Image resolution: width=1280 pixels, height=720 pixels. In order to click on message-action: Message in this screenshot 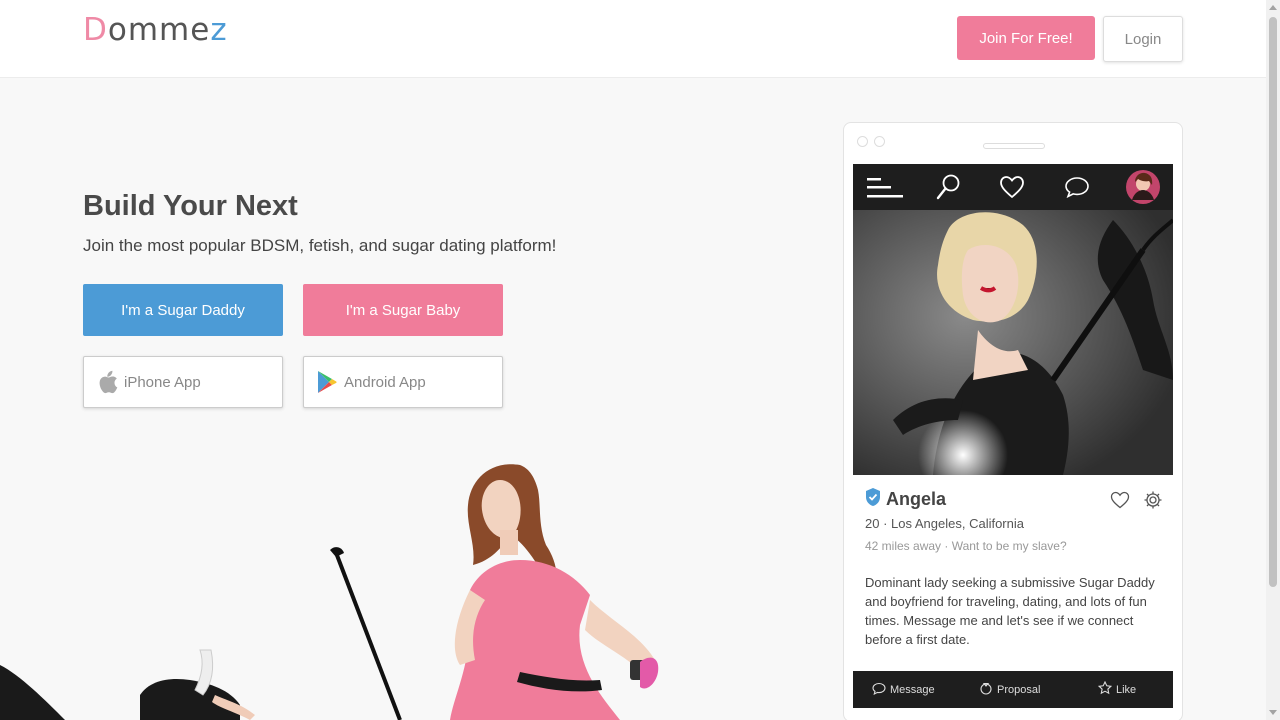, I will do `click(903, 689)`.